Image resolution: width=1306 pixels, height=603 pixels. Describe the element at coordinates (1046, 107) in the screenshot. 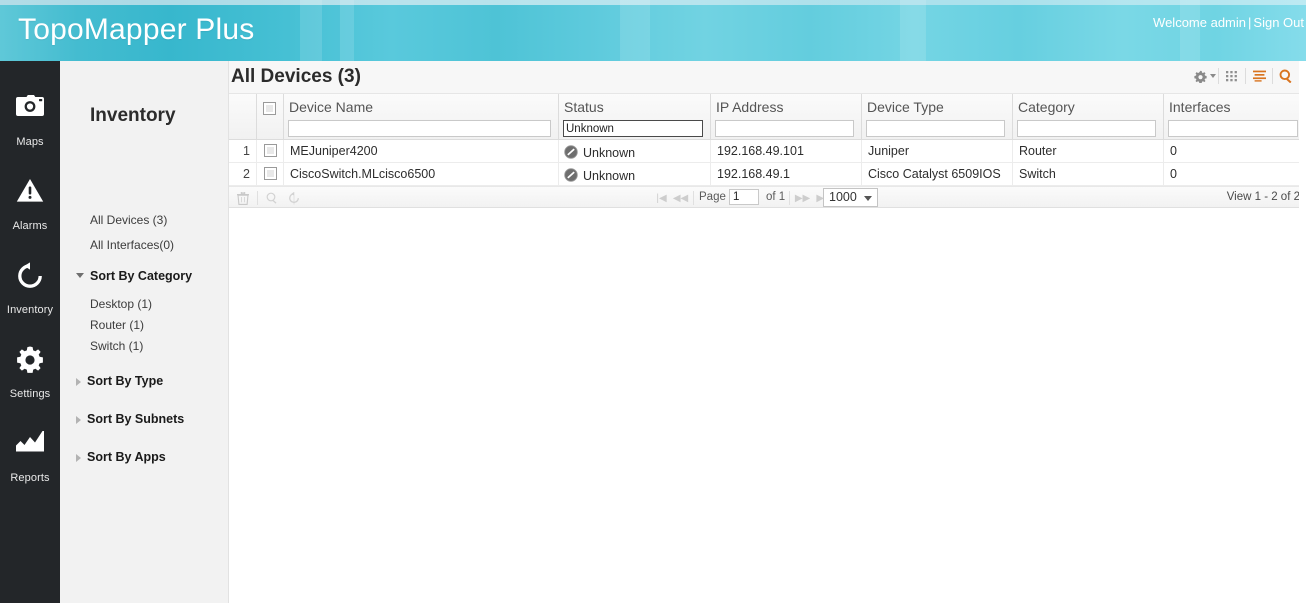

I see `column-label: Category` at that location.